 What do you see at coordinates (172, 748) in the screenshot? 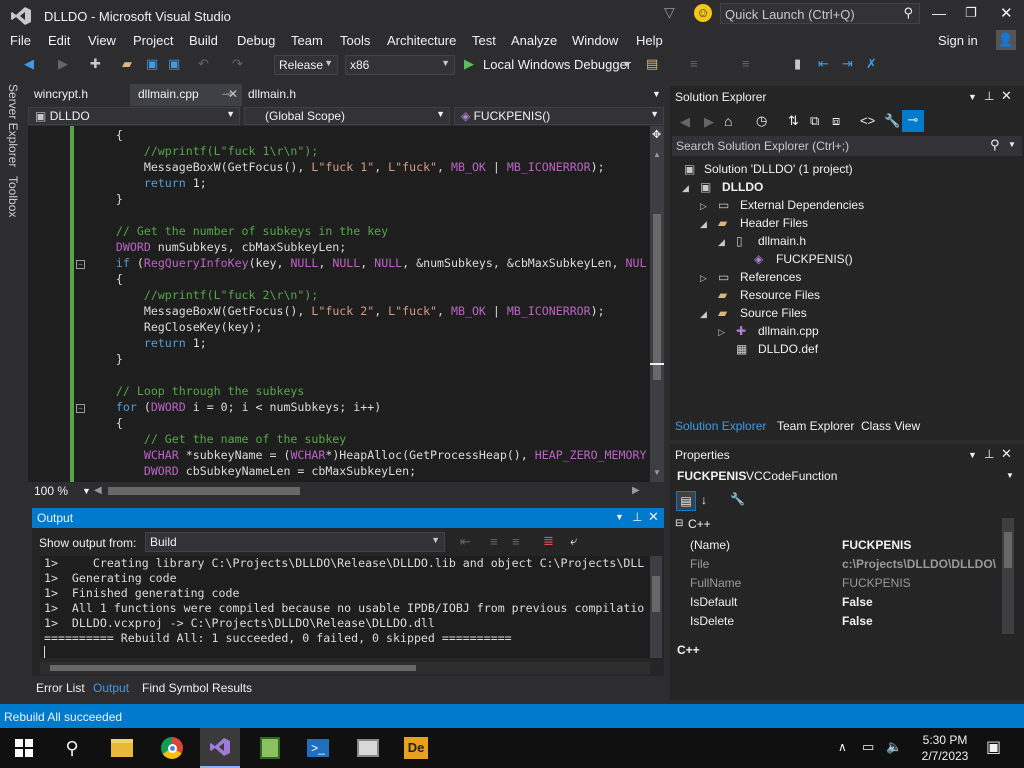
I see `chrome-icon` at bounding box center [172, 748].